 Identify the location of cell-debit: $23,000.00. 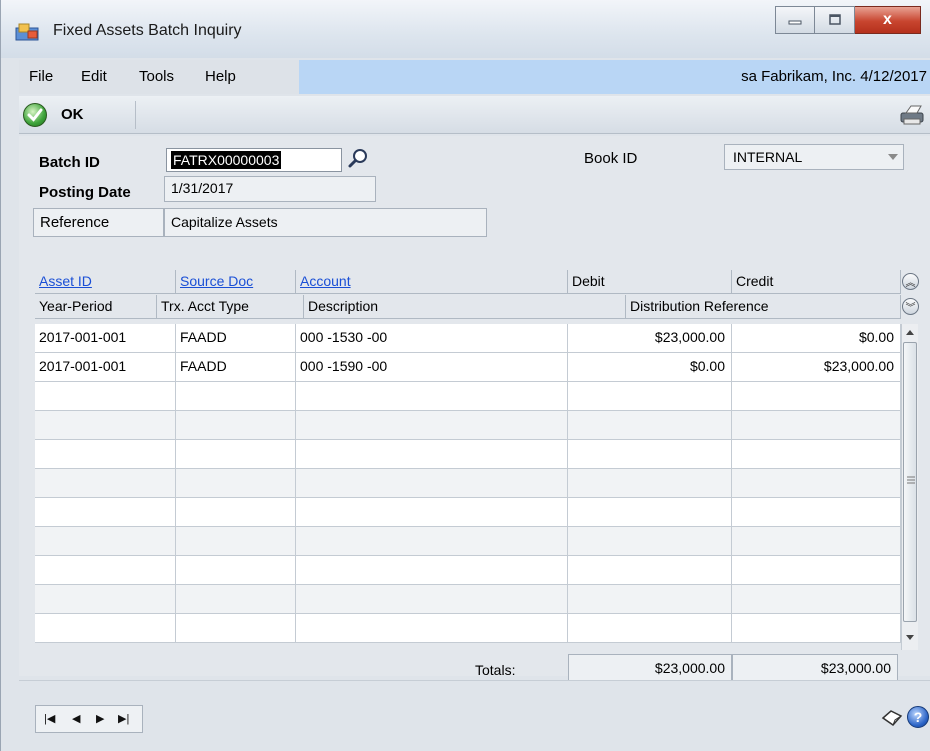
(650, 338).